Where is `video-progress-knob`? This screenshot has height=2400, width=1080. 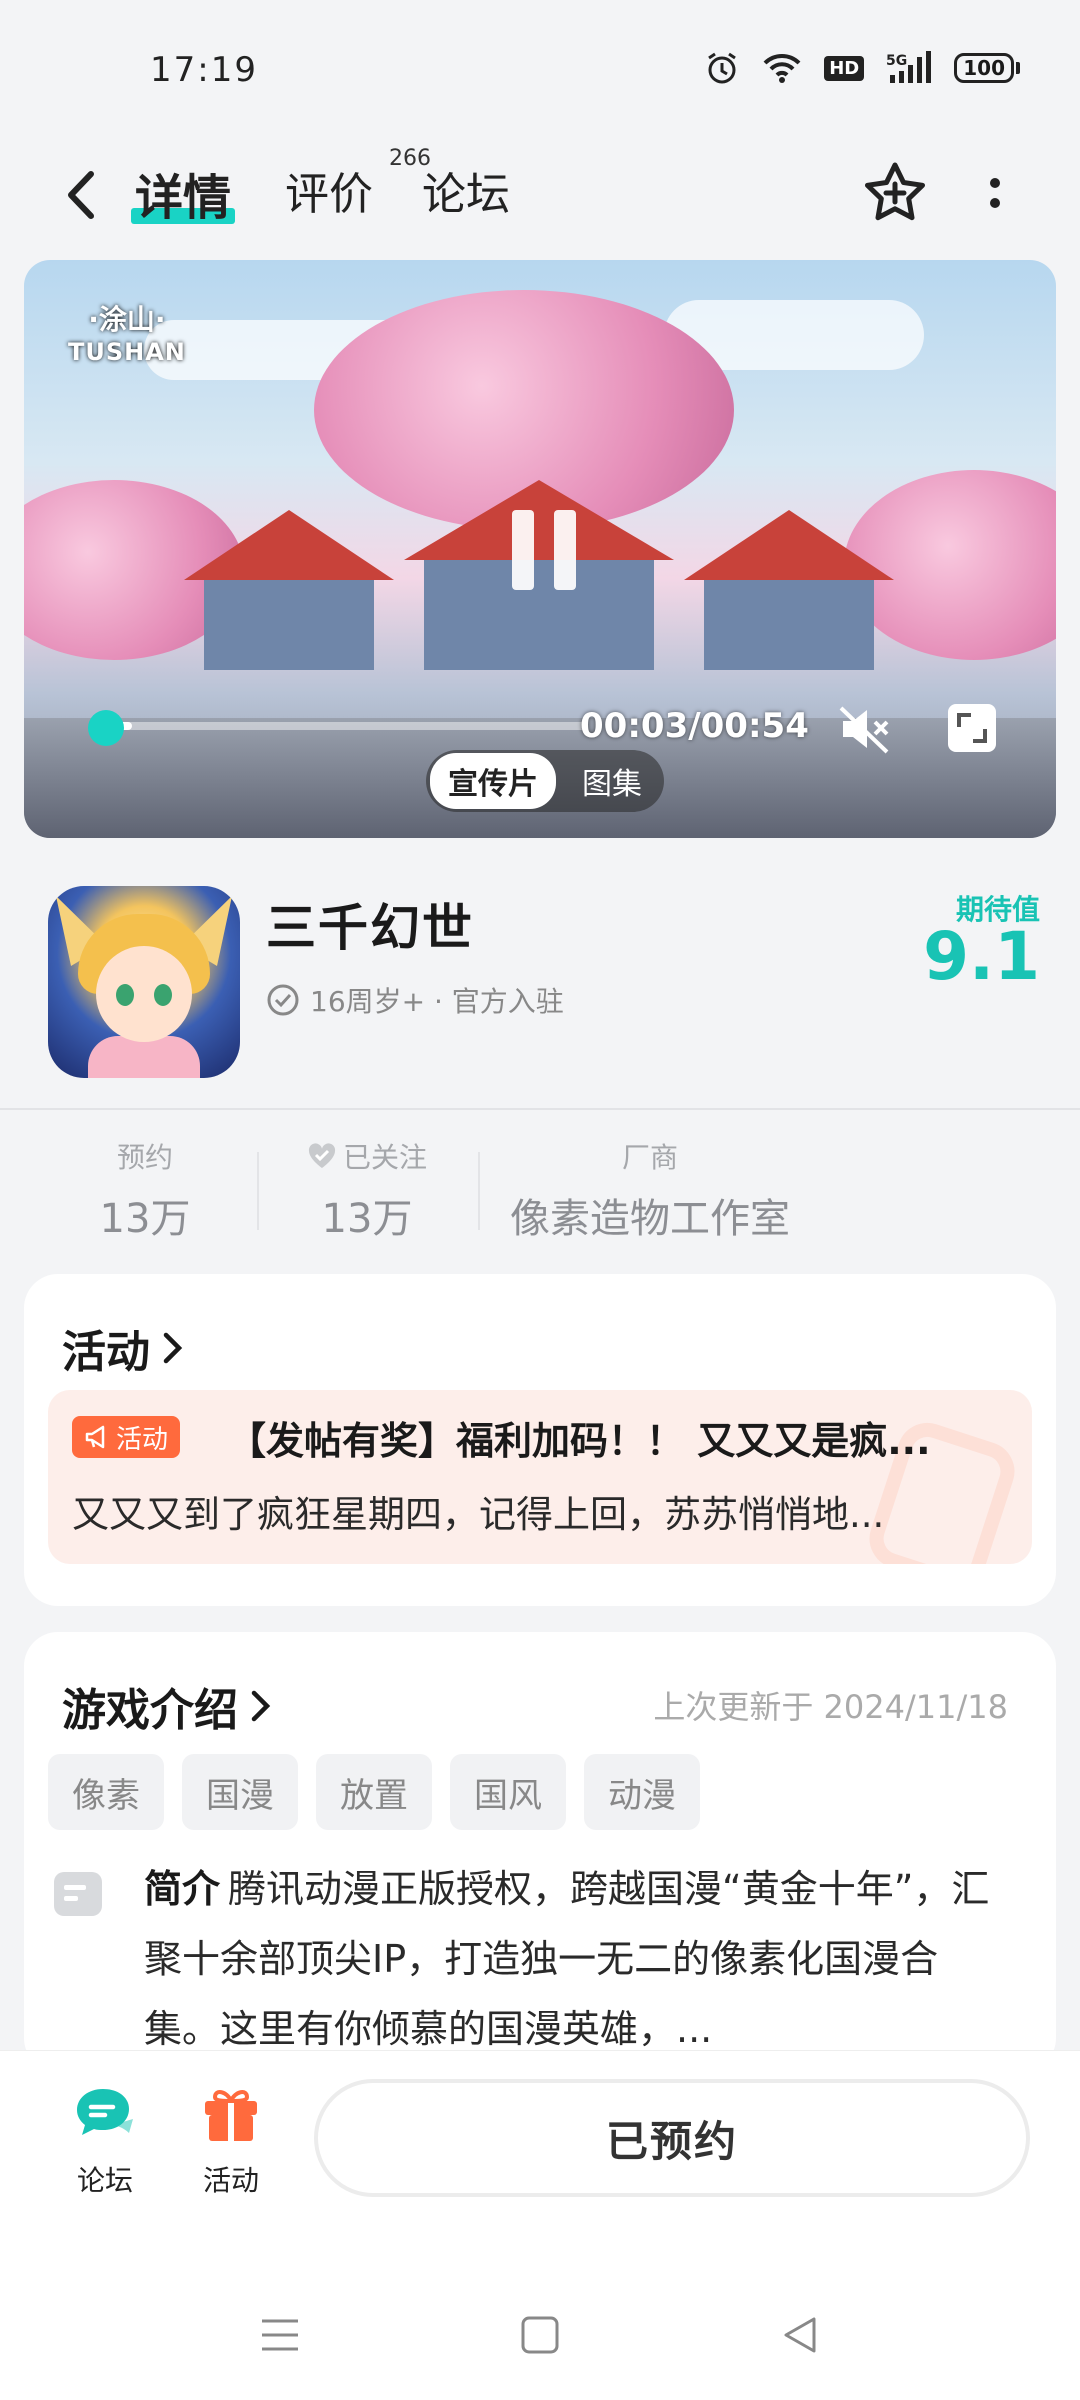 video-progress-knob is located at coordinates (106, 728).